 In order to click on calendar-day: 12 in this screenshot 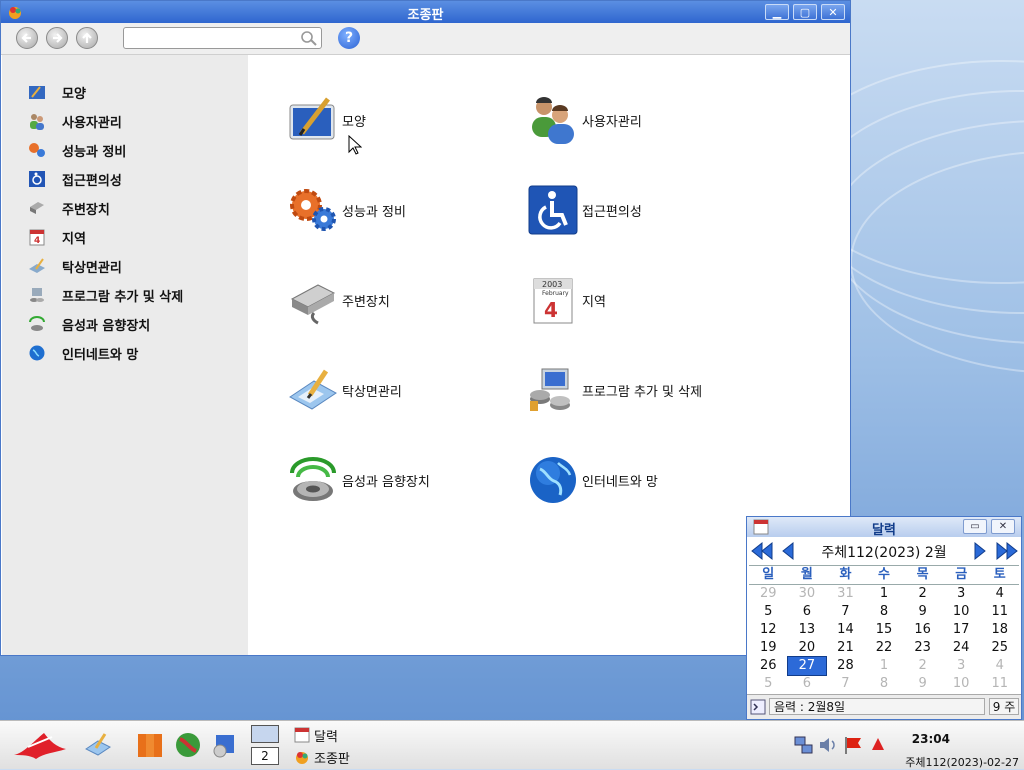, I will do `click(768, 630)`.